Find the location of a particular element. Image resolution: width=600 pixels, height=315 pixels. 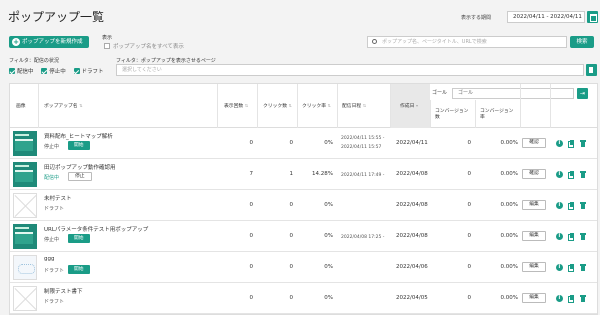

goal-apply-icon: ⇥ is located at coordinates (582, 93).